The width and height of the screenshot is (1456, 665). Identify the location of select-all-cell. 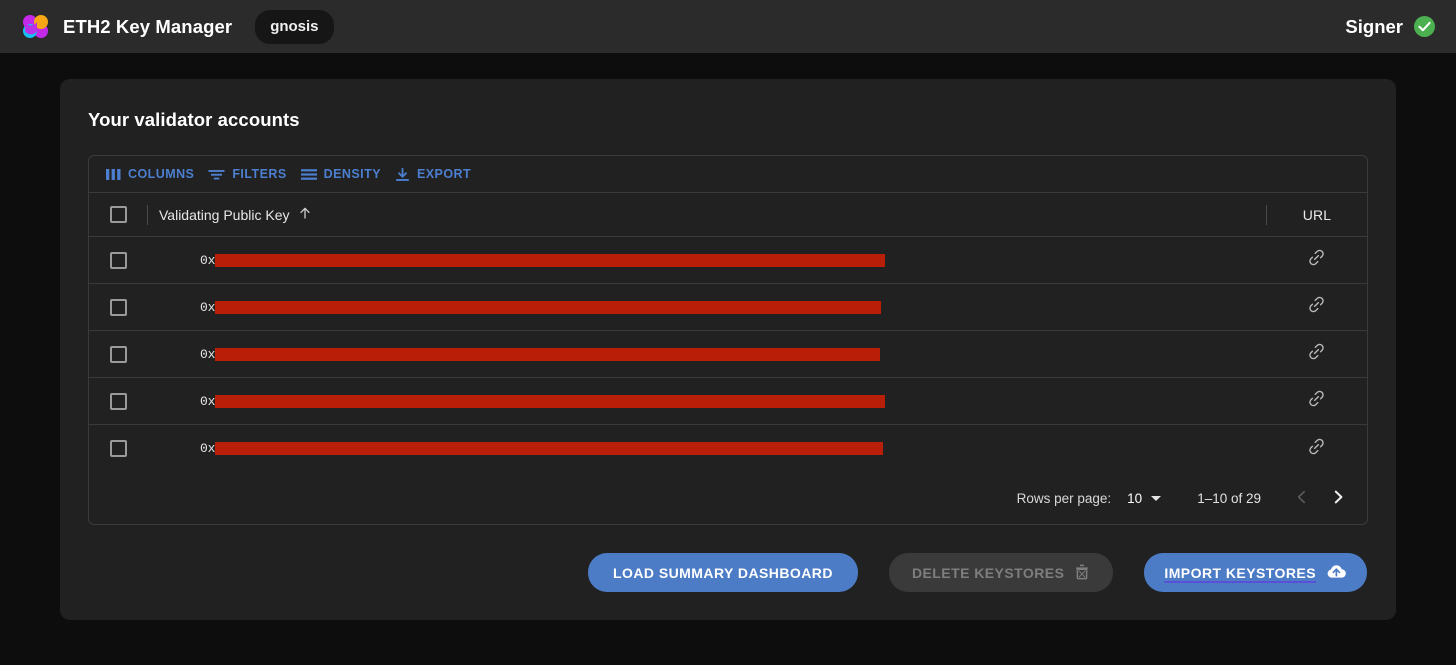
(118, 214).